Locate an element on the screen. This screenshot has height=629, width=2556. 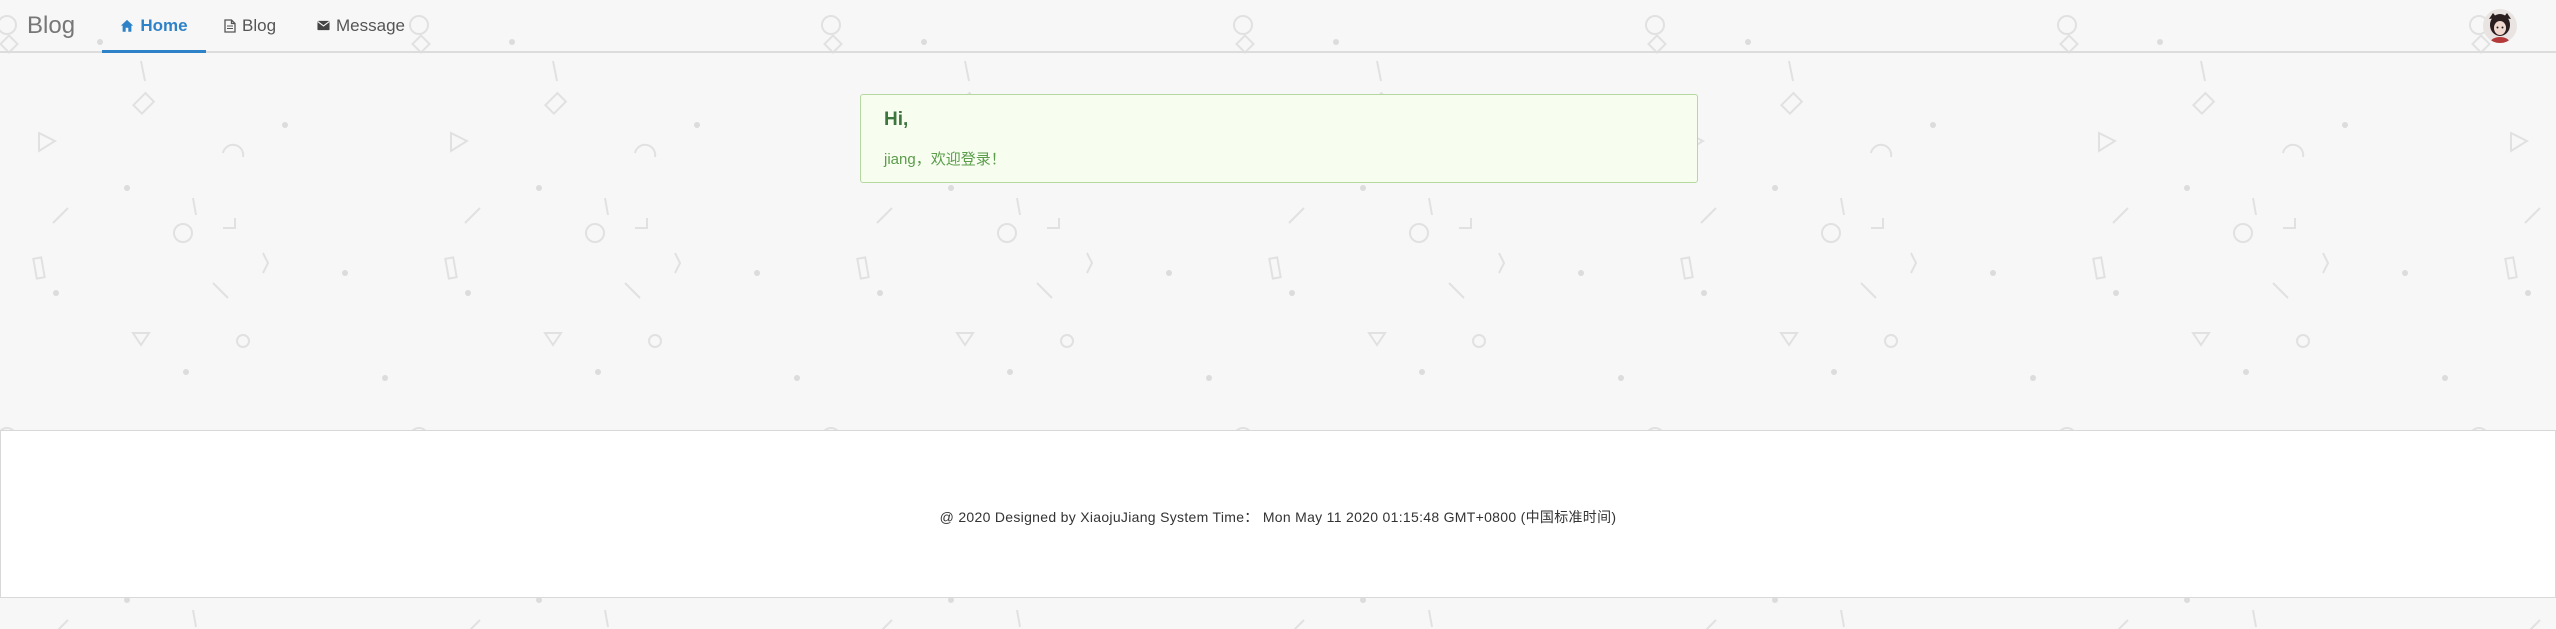
brand-logo: Blog is located at coordinates (51, 26).